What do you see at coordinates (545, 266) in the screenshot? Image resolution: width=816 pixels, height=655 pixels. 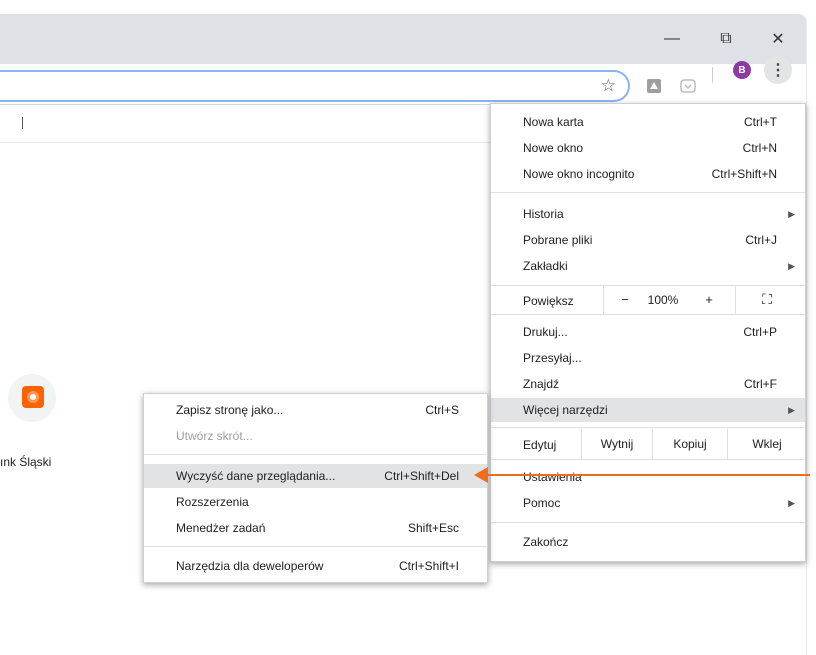 I see `menu-item-label: Zakładki` at bounding box center [545, 266].